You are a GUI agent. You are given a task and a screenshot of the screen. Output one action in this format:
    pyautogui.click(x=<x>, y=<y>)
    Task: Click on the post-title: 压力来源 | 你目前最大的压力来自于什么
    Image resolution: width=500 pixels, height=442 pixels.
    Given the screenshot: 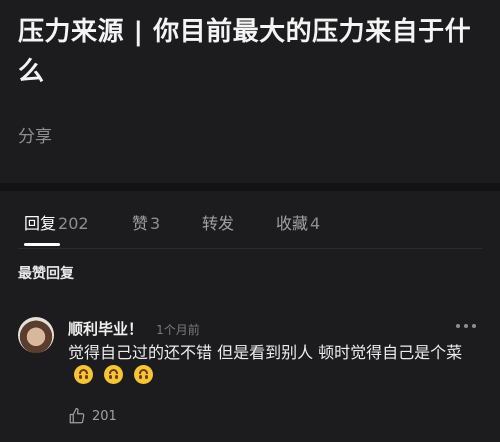 What is the action you would take?
    pyautogui.click(x=245, y=52)
    